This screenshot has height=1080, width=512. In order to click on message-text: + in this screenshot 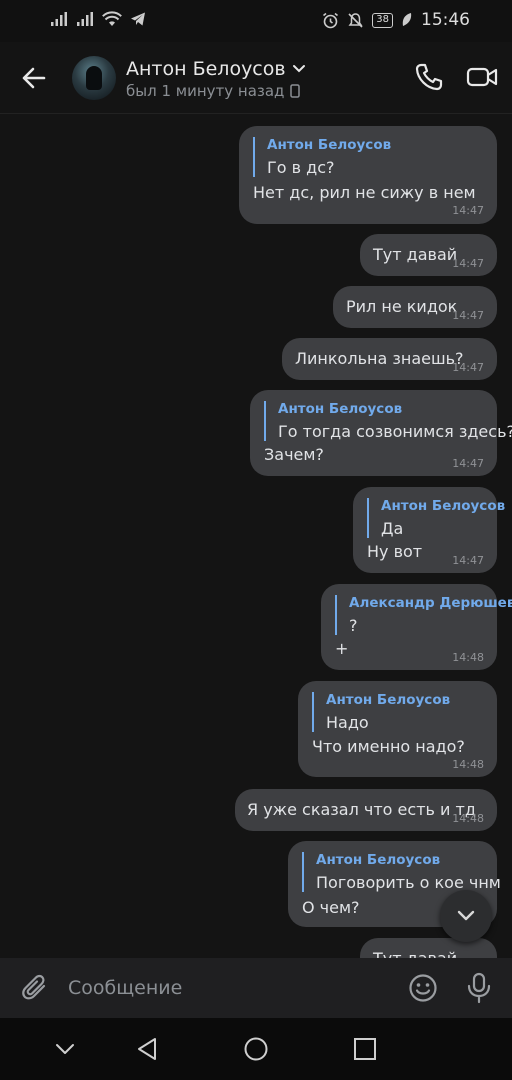, I will do `click(342, 648)`.